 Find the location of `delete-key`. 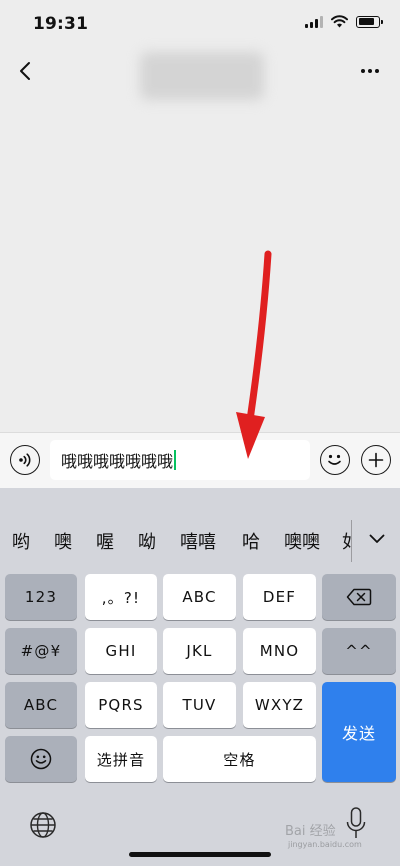

delete-key is located at coordinates (359, 597).